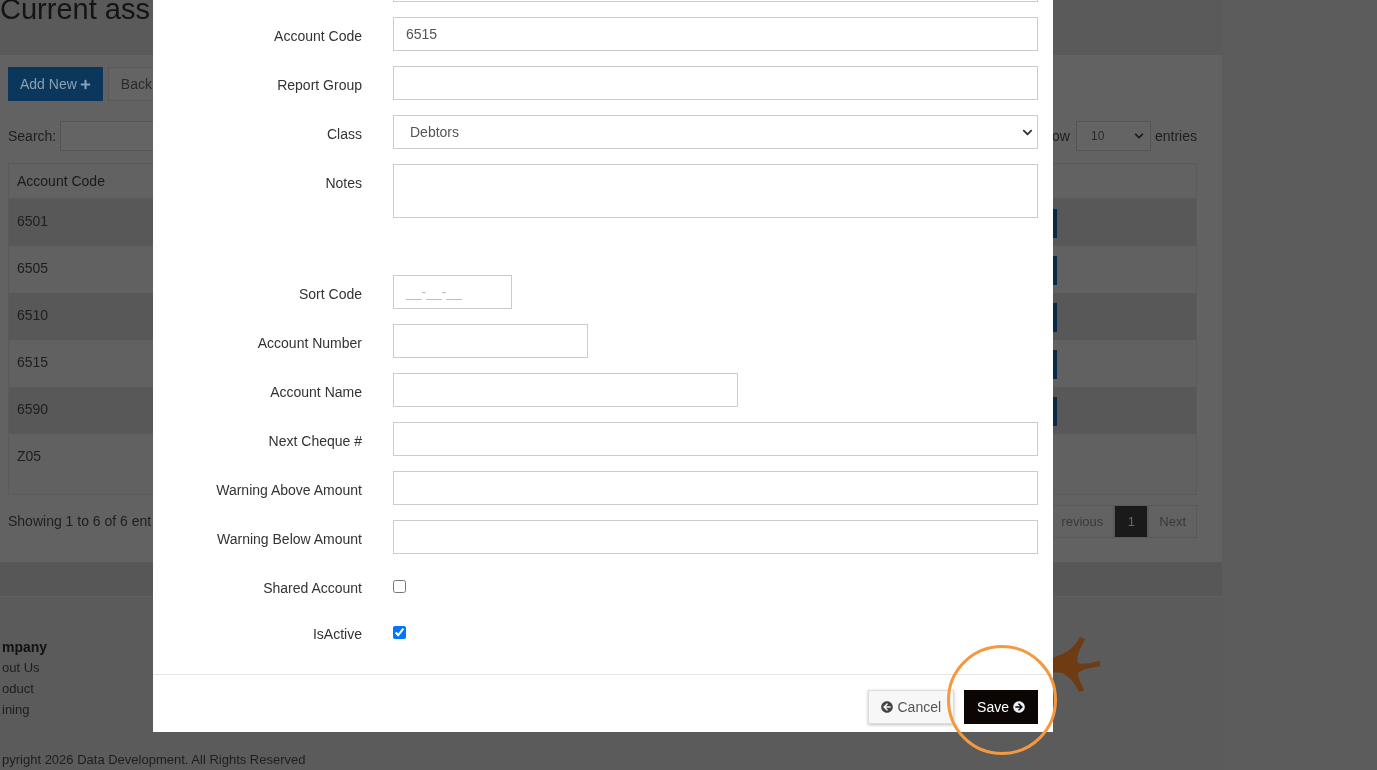 The height and width of the screenshot is (770, 1377). What do you see at coordinates (715, 132) in the screenshot?
I see `select-field: Debtors` at bounding box center [715, 132].